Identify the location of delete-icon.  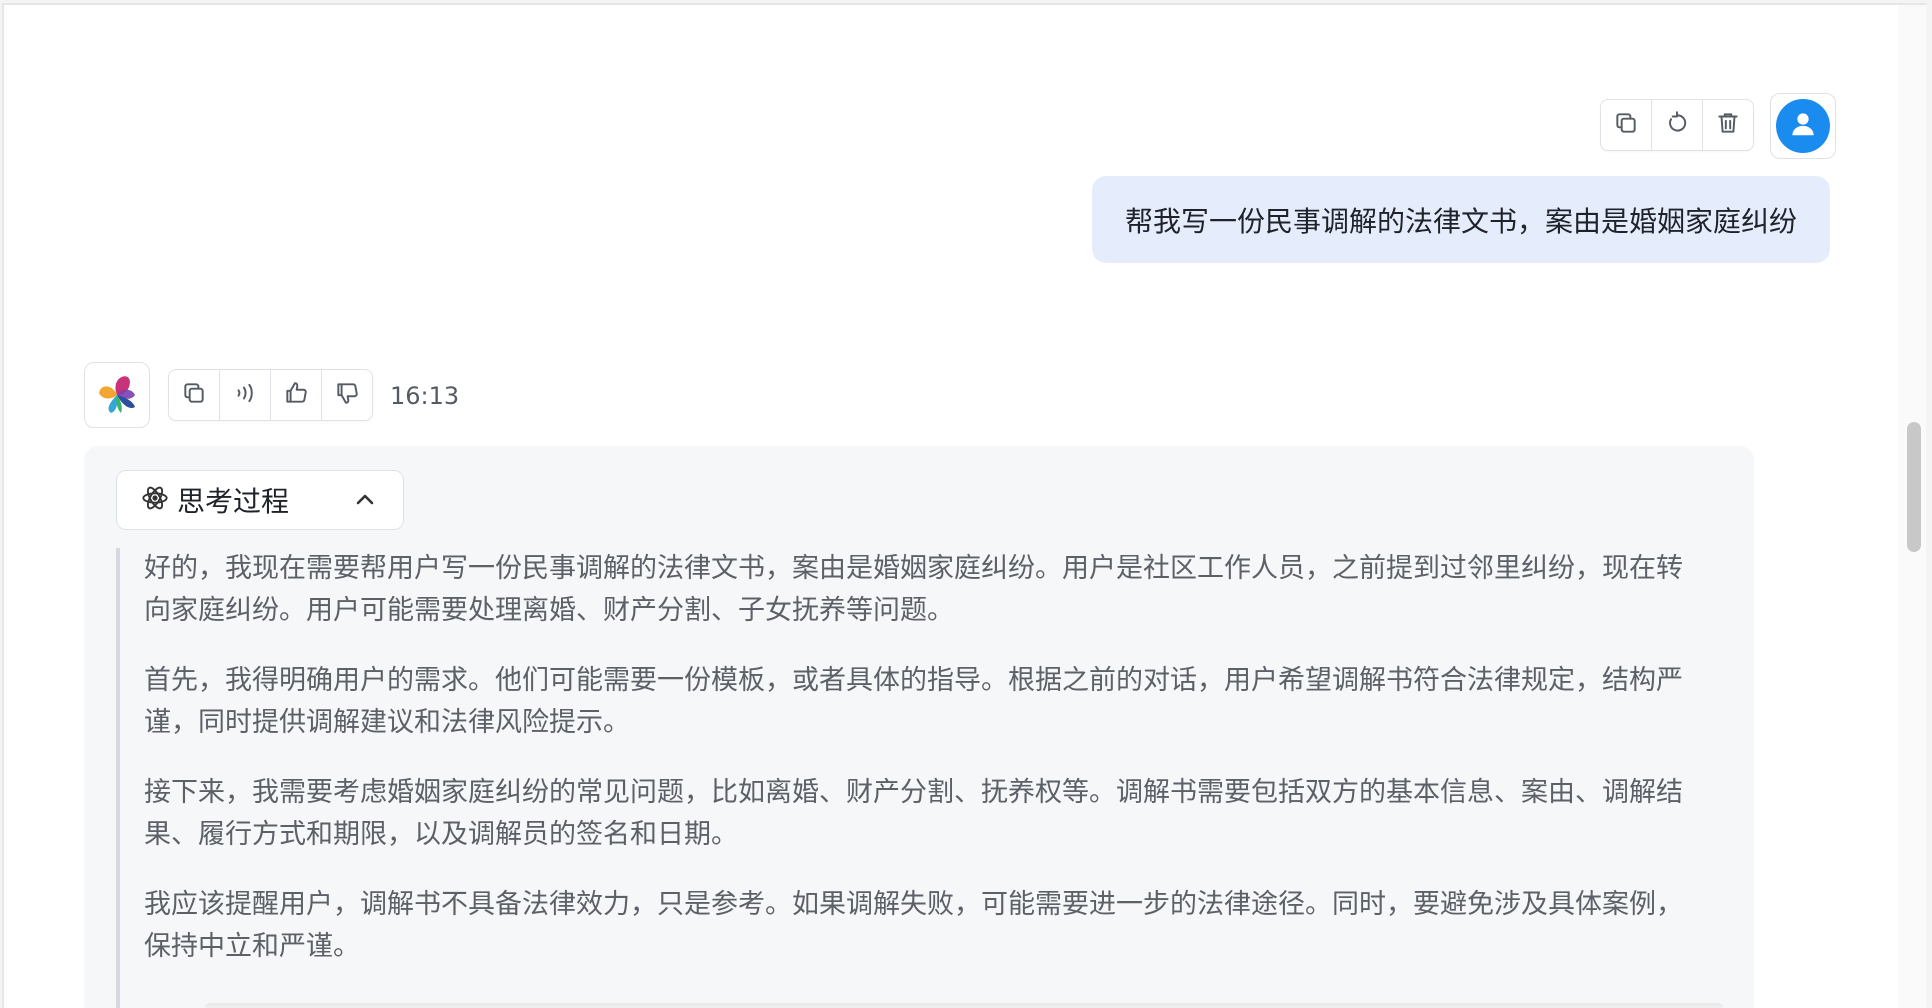
(1728, 125).